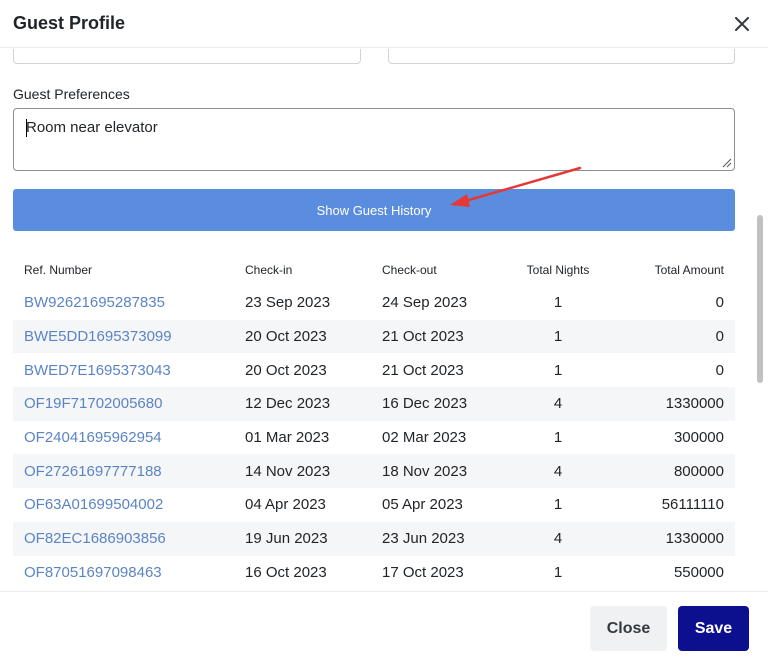  I want to click on header-total-amount: Total Amount, so click(689, 270).